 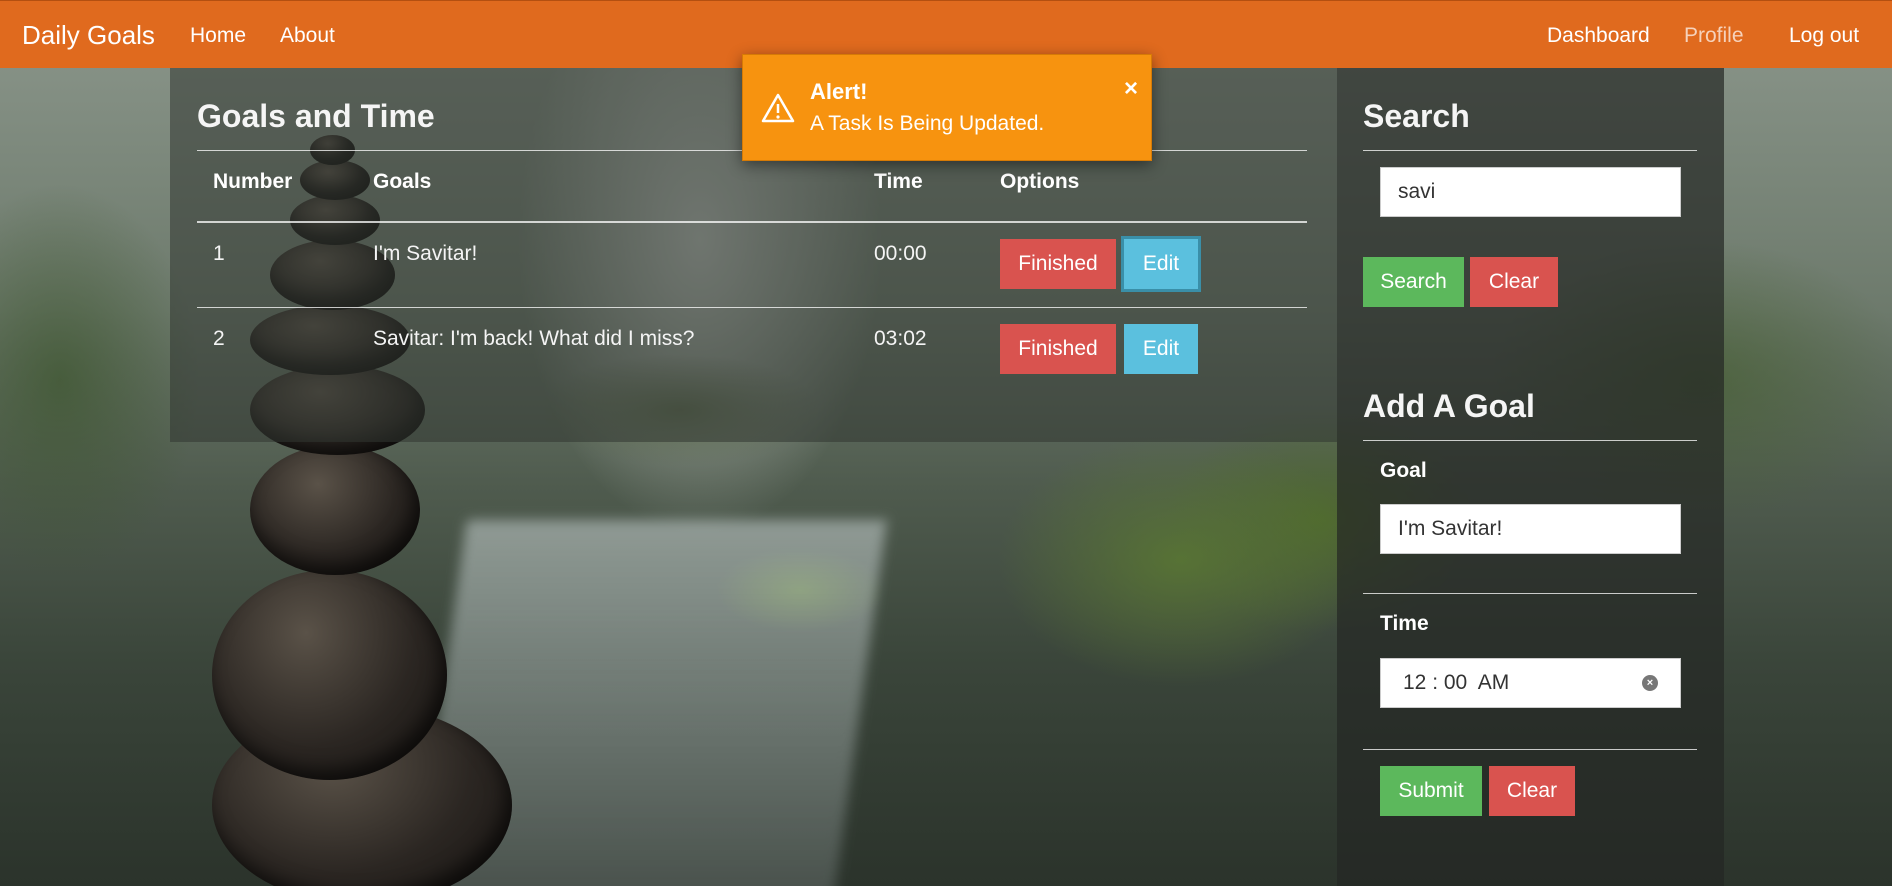 What do you see at coordinates (534, 338) in the screenshot?
I see `row-goal: Savitar: I'm back! What did I miss?` at bounding box center [534, 338].